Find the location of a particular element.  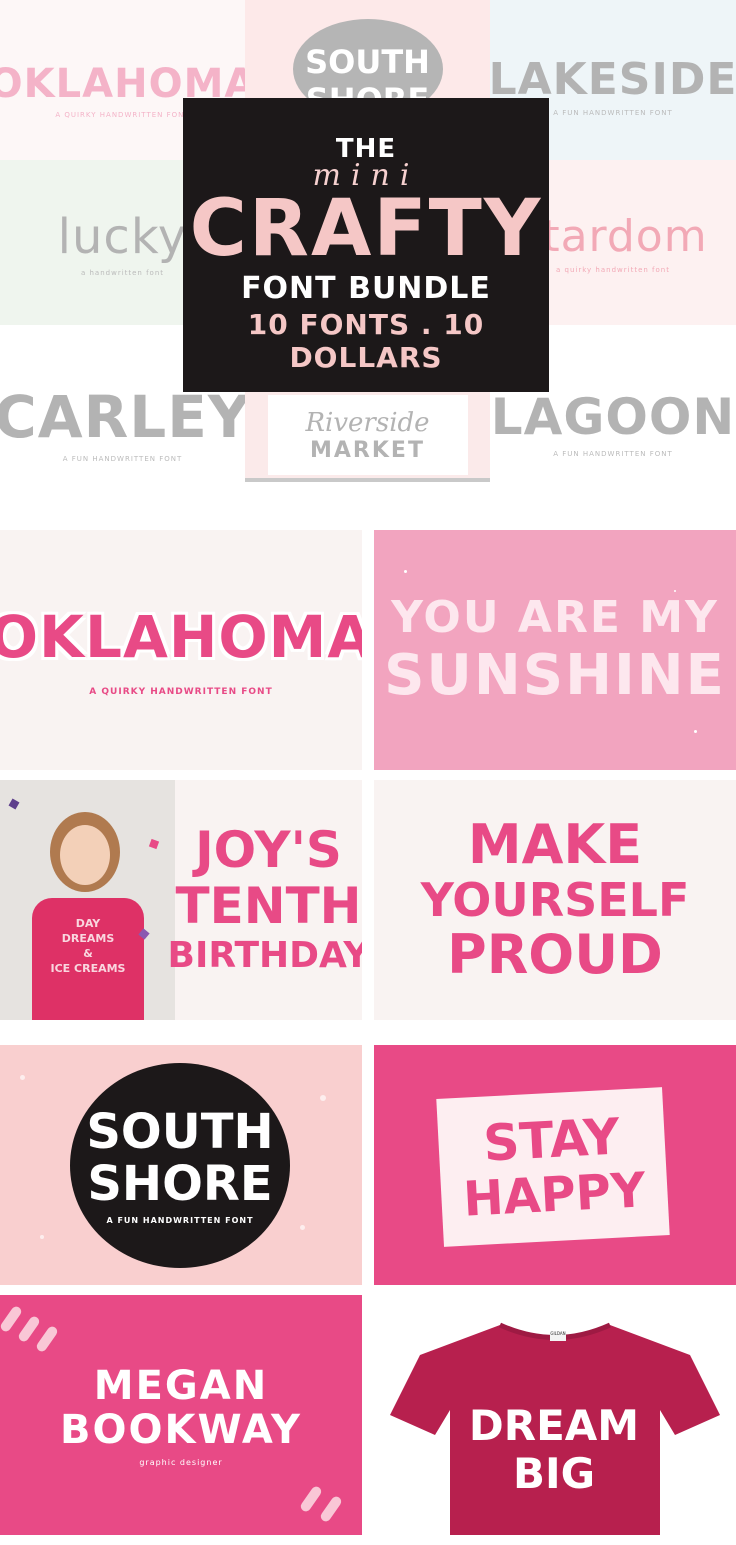

shirt-text: DREAMS is located at coordinates (88, 938).